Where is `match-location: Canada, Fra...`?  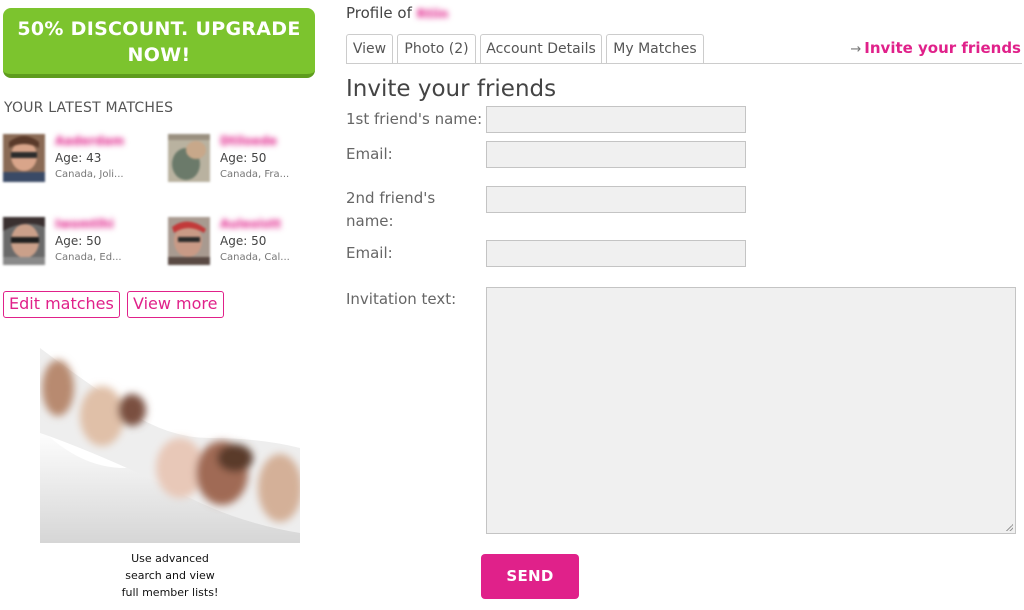 match-location: Canada, Fra... is located at coordinates (255, 174).